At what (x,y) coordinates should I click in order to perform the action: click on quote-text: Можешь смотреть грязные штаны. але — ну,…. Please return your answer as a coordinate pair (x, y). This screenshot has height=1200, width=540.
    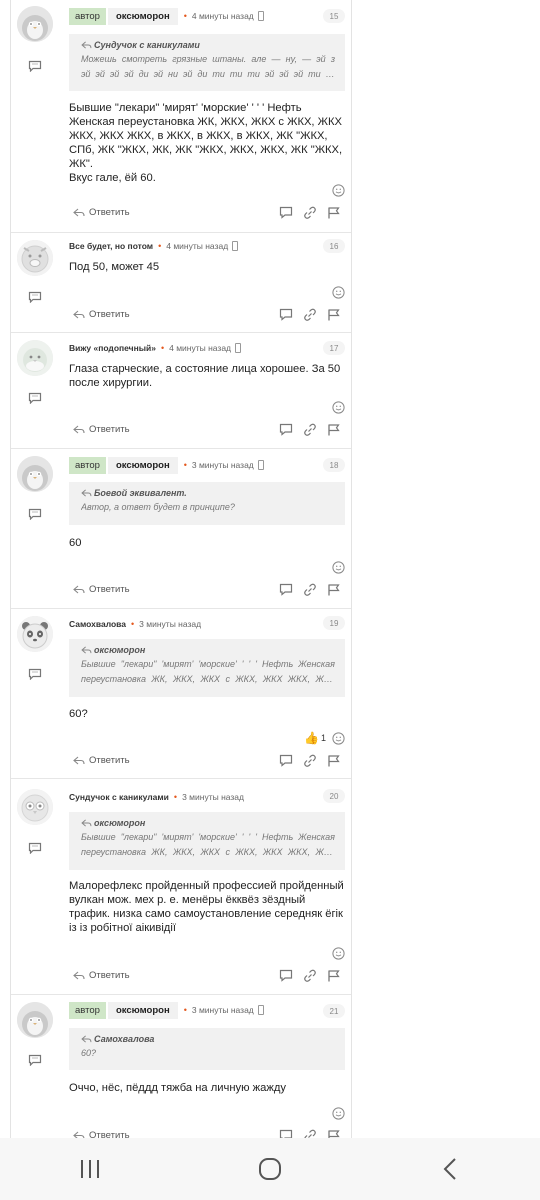
    Looking at the image, I should click on (208, 66).